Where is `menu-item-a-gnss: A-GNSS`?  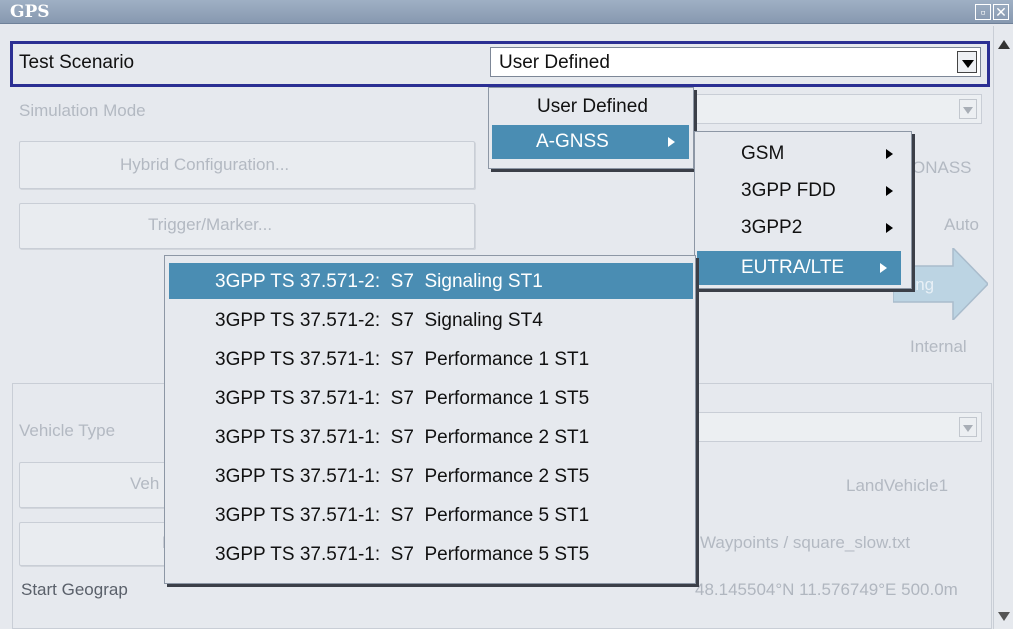
menu-item-a-gnss: A-GNSS is located at coordinates (590, 142).